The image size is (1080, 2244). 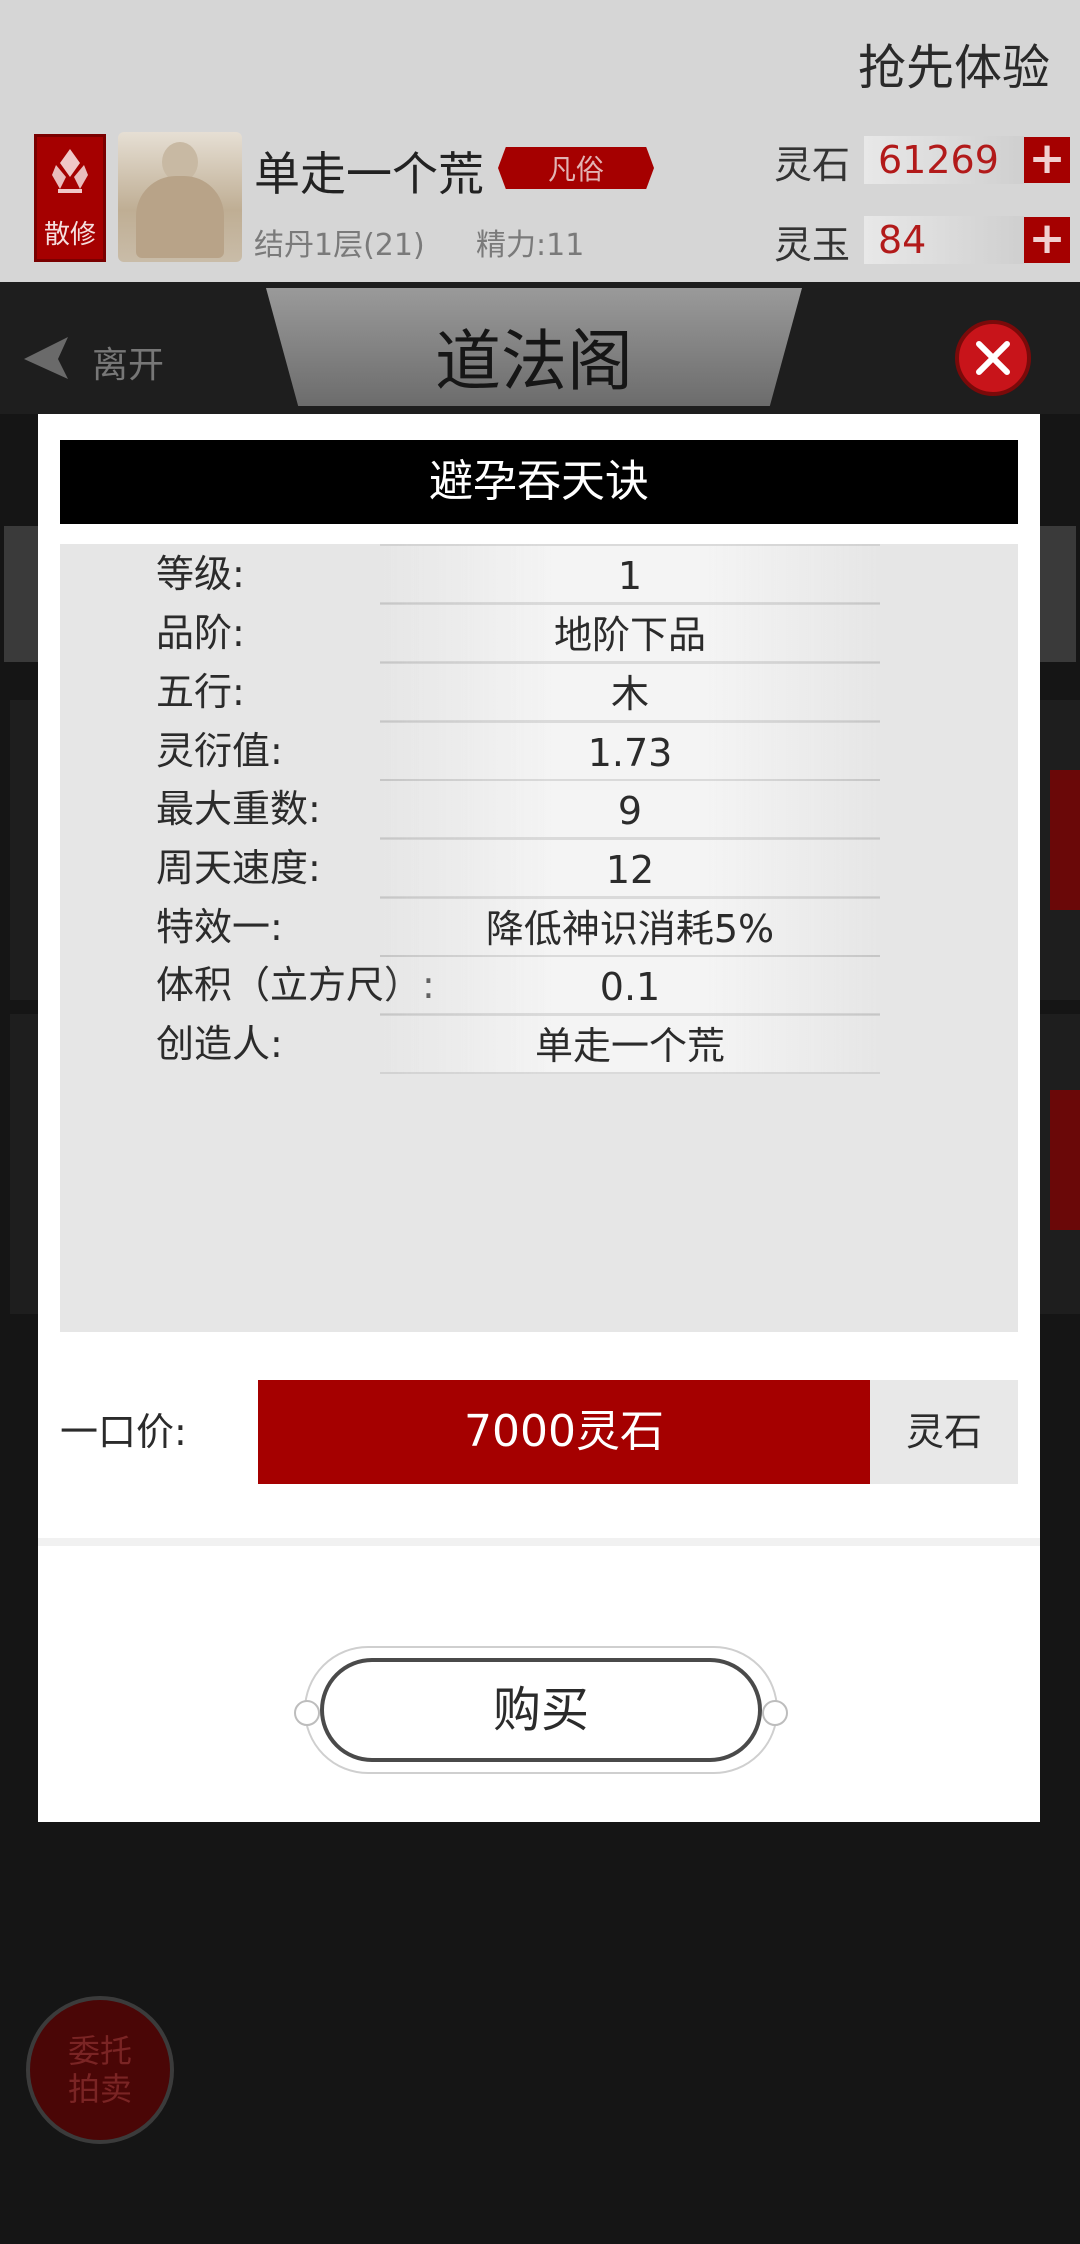 I want to click on property-row: 创造人: 单走一个荒, so click(x=539, y=1044).